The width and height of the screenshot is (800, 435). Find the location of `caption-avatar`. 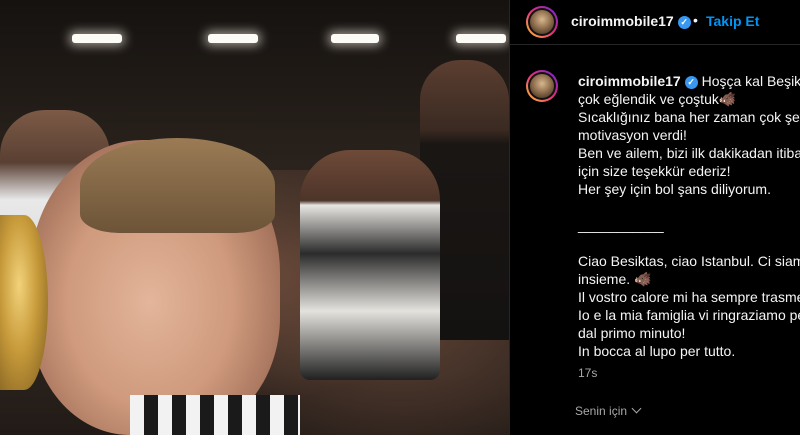

caption-avatar is located at coordinates (542, 86).